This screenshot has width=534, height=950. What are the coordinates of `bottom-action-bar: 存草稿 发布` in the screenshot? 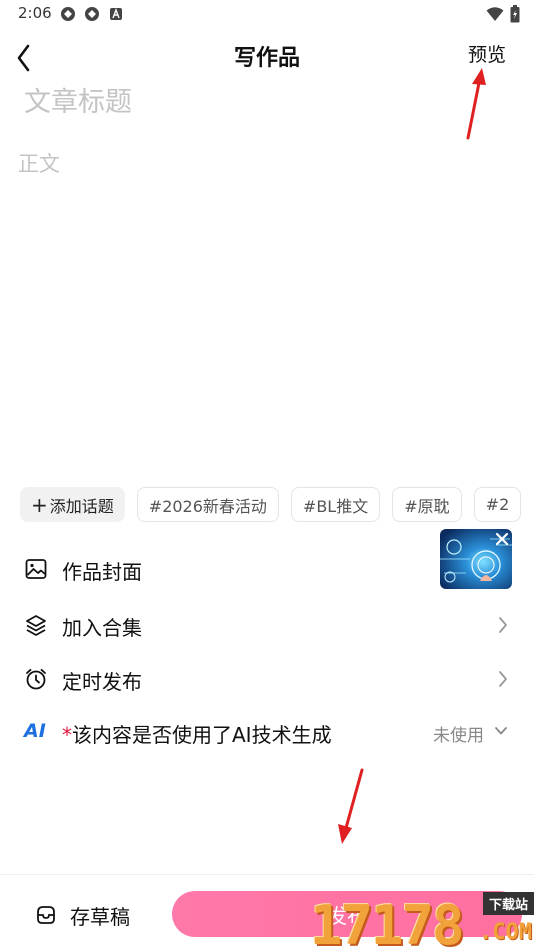 It's located at (267, 912).